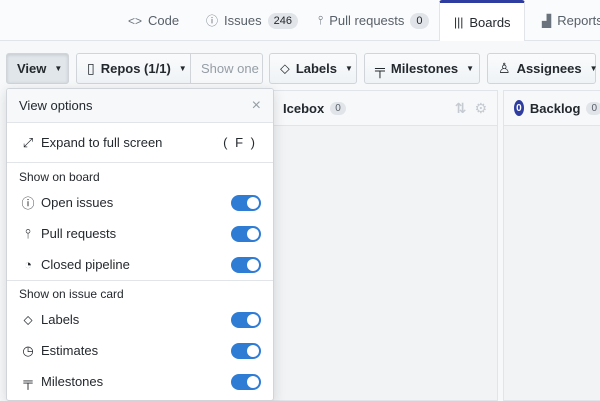 The height and width of the screenshot is (401, 600). Describe the element at coordinates (72, 381) in the screenshot. I see `option-label: Milestones` at that location.